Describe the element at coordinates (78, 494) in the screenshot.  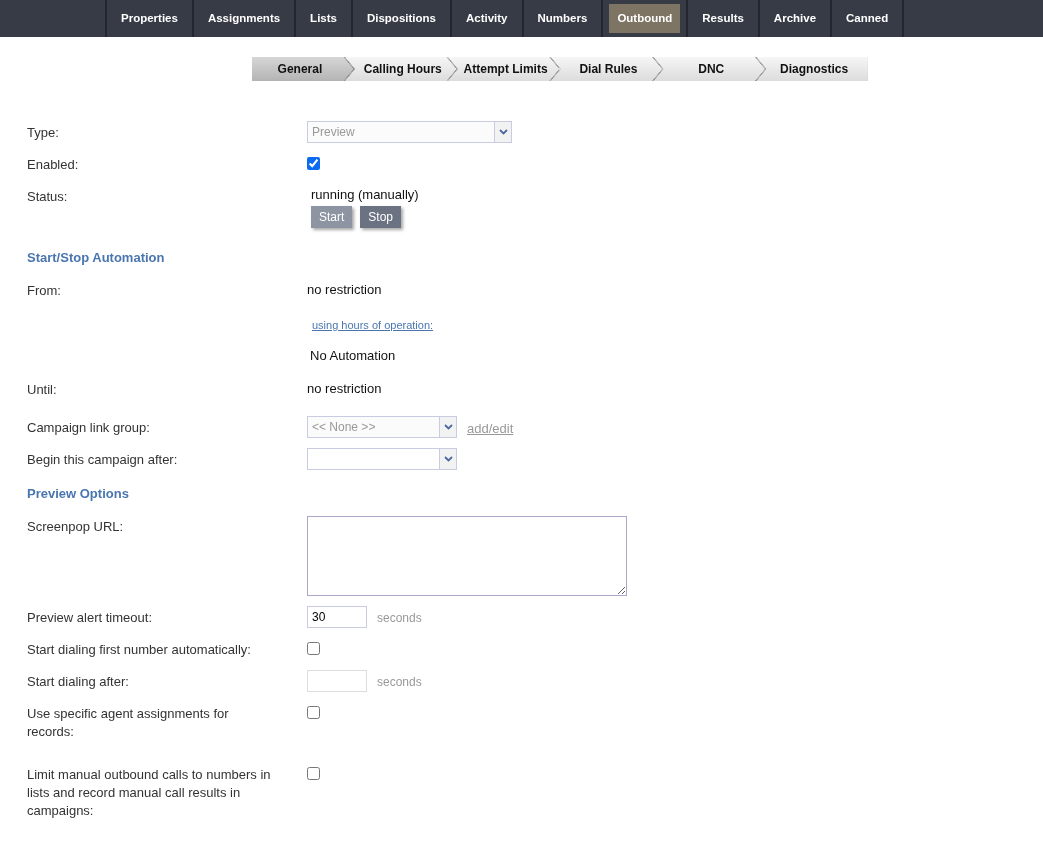
I see `section-heading: Preview Options` at that location.